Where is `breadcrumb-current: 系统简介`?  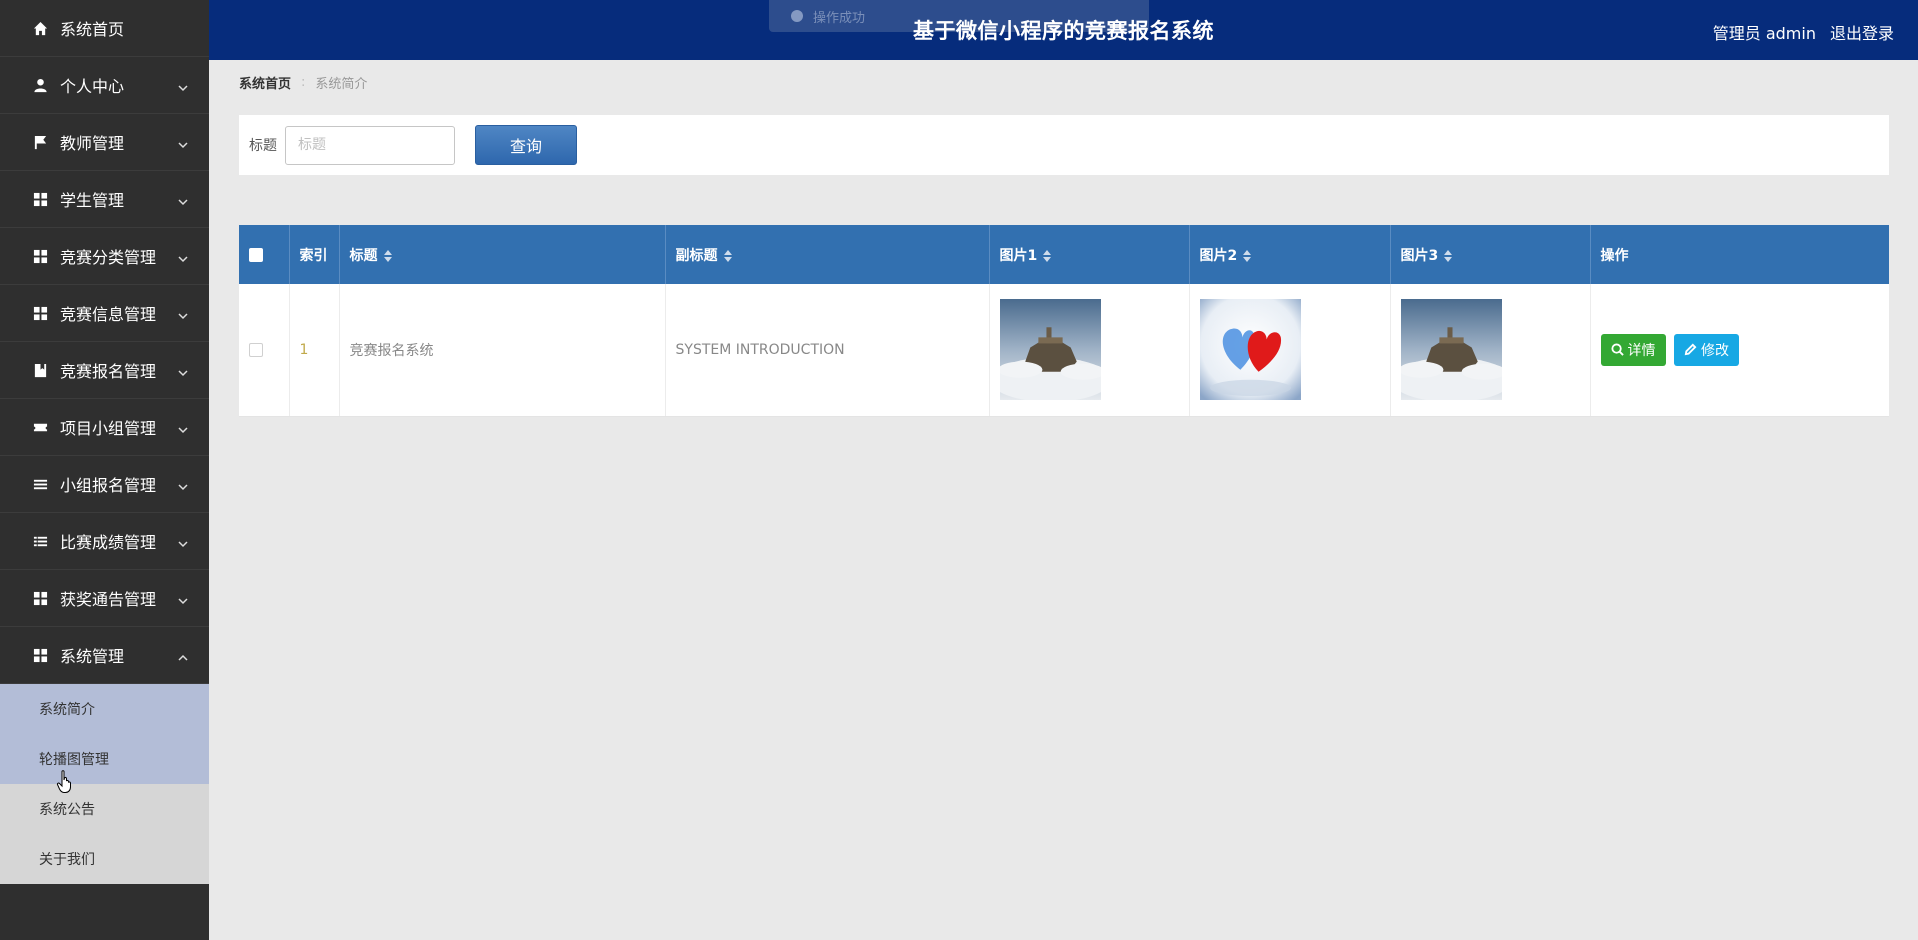 breadcrumb-current: 系统简介 is located at coordinates (341, 84).